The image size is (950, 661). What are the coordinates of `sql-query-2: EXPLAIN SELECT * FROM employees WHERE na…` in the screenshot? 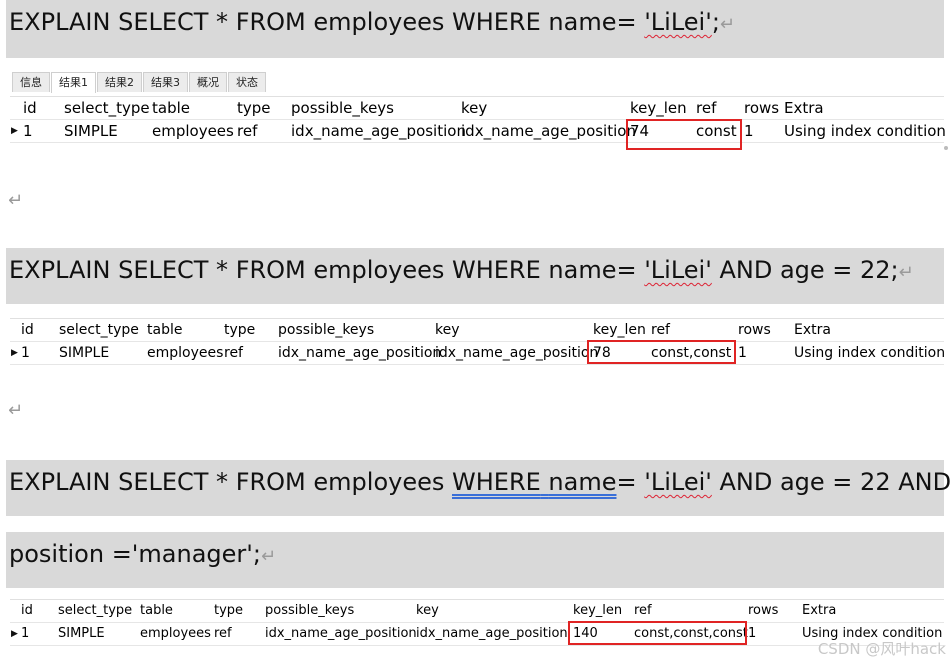 It's located at (475, 276).